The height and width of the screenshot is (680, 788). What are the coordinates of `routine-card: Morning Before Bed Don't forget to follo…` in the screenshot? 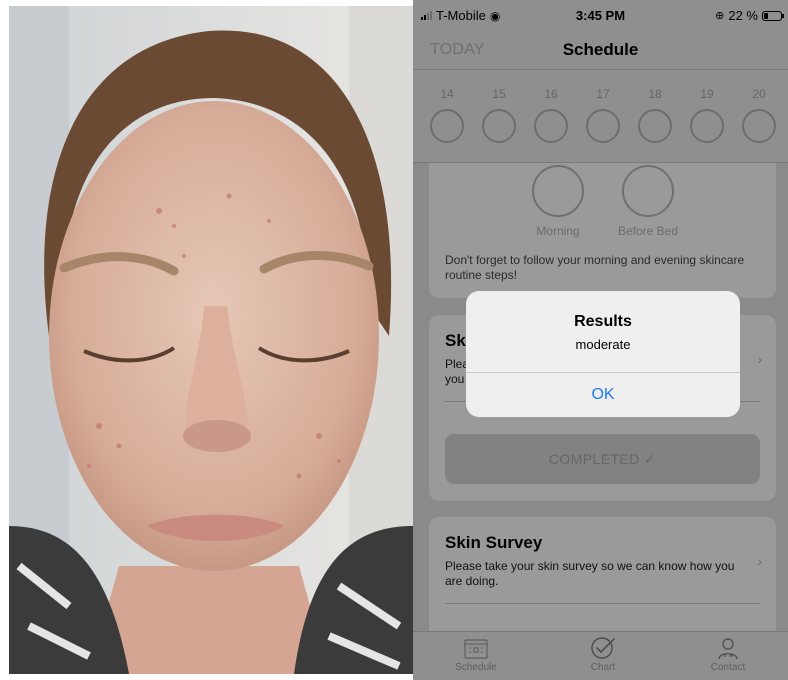 It's located at (602, 230).